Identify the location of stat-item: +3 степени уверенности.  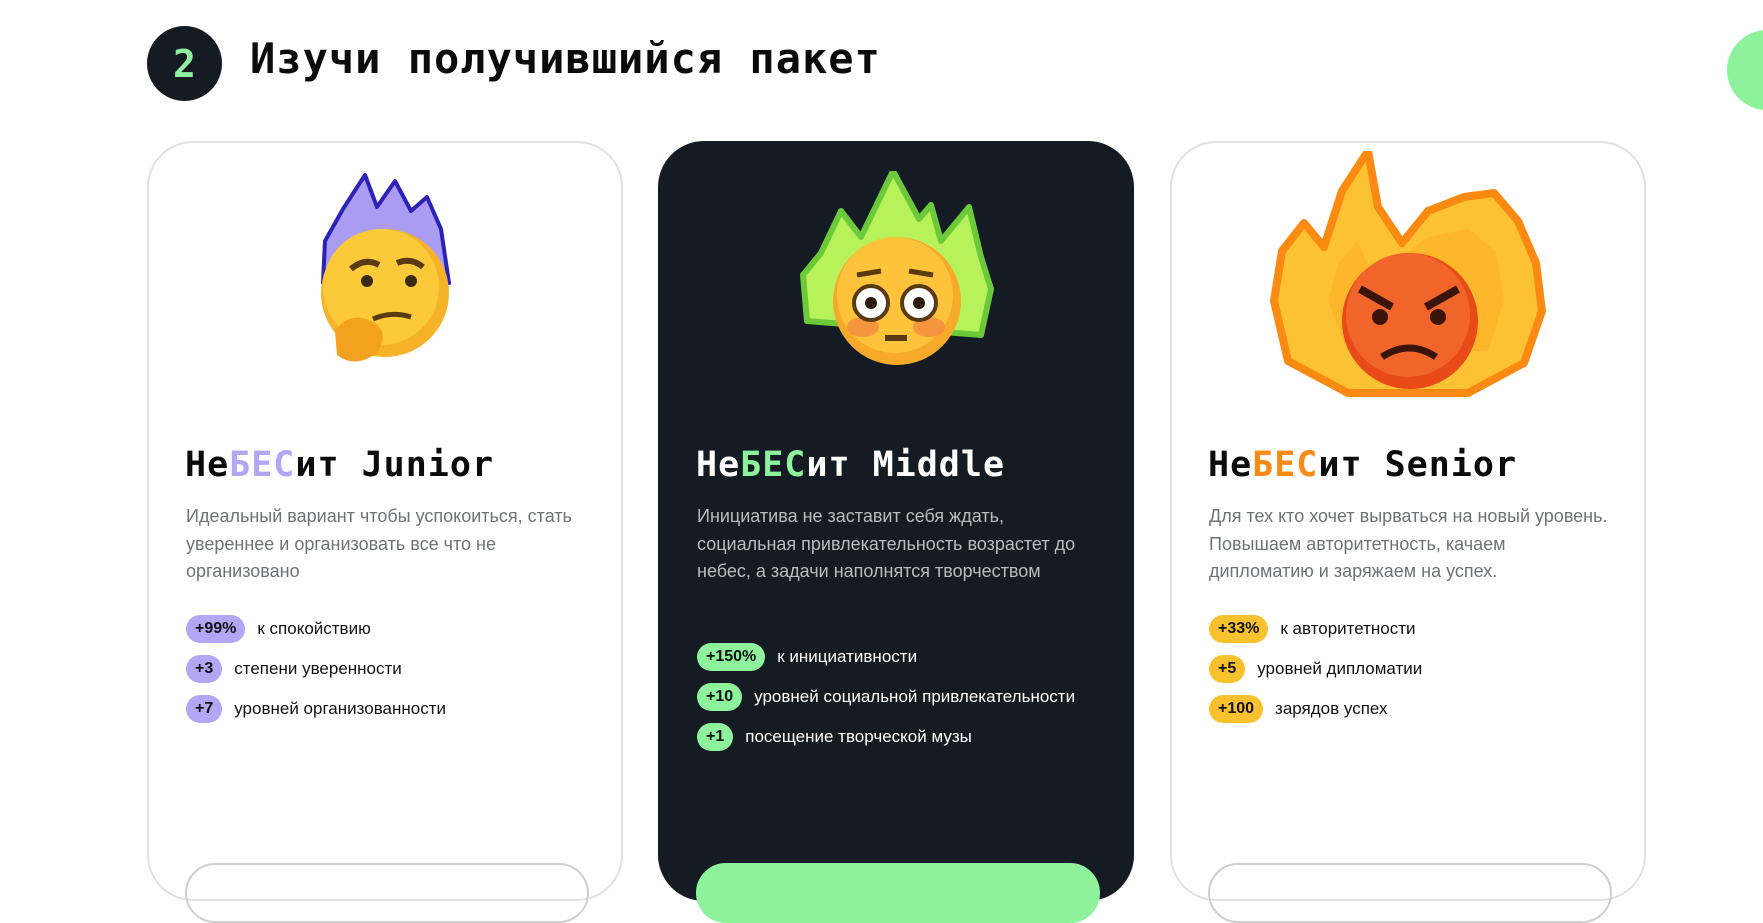
(316, 669).